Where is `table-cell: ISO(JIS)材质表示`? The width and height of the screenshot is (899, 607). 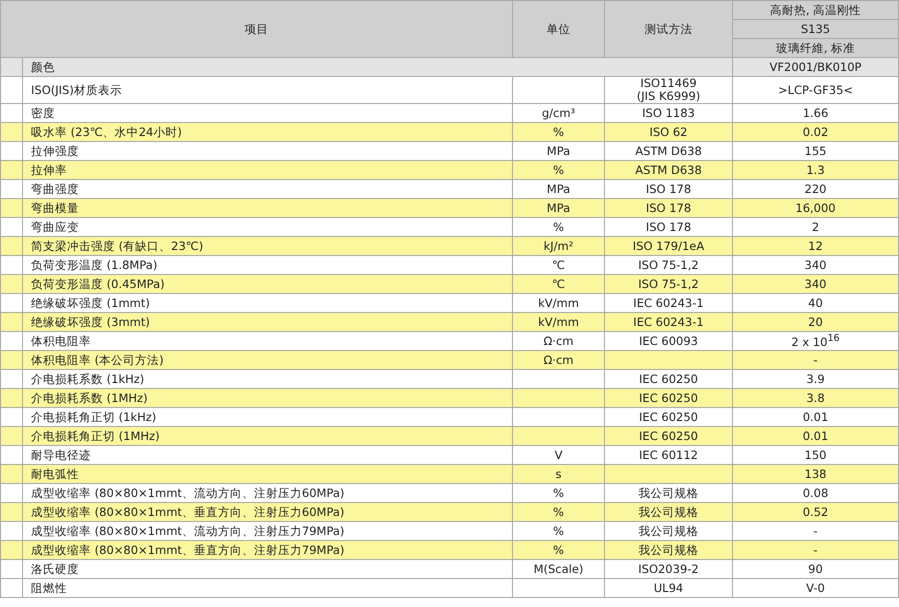
table-cell: ISO(JIS)材质表示 is located at coordinates (76, 90).